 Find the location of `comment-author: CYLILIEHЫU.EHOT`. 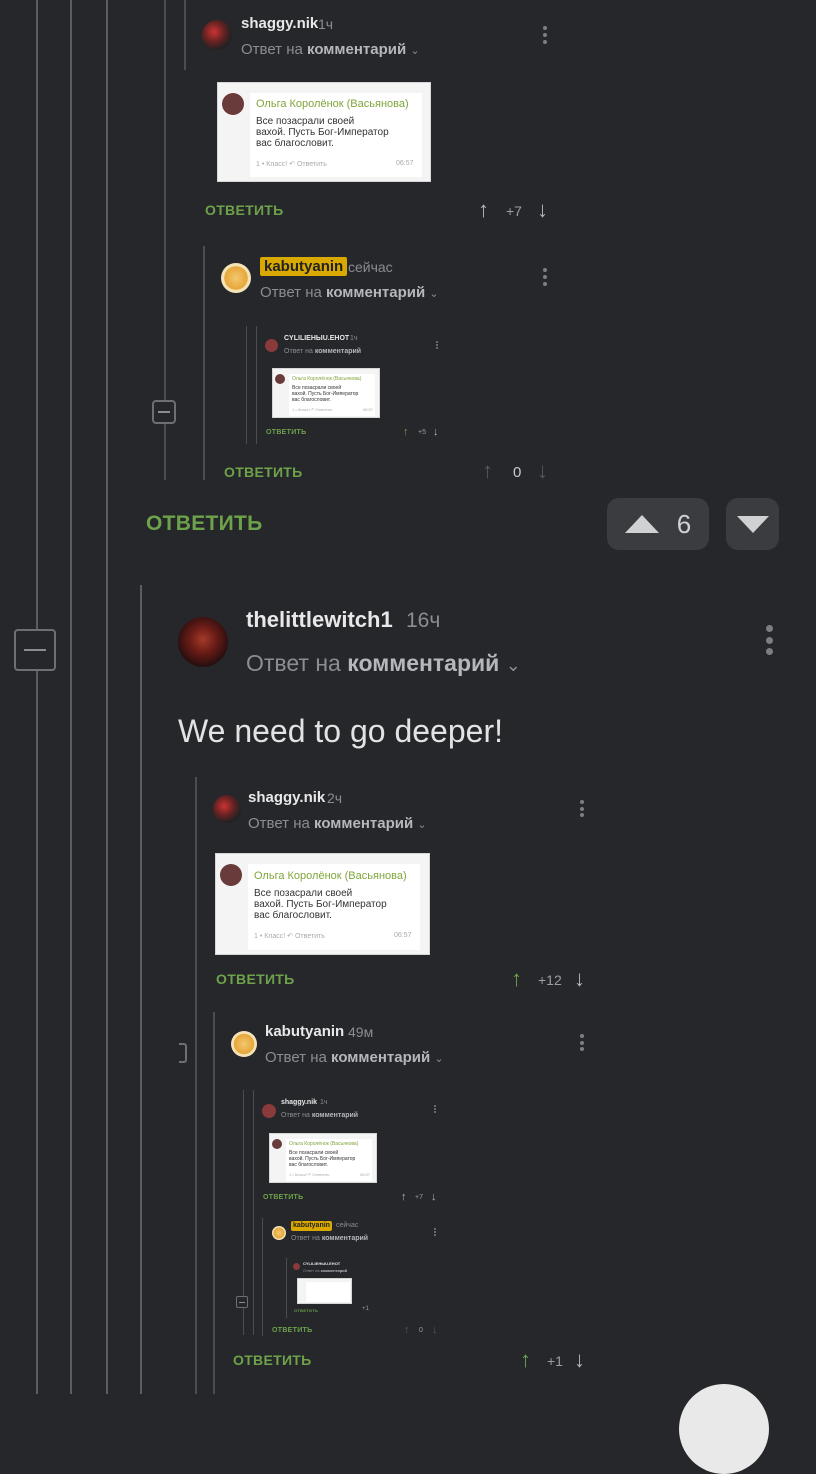

comment-author: CYLILIEHЫU.EHOT is located at coordinates (322, 1263).